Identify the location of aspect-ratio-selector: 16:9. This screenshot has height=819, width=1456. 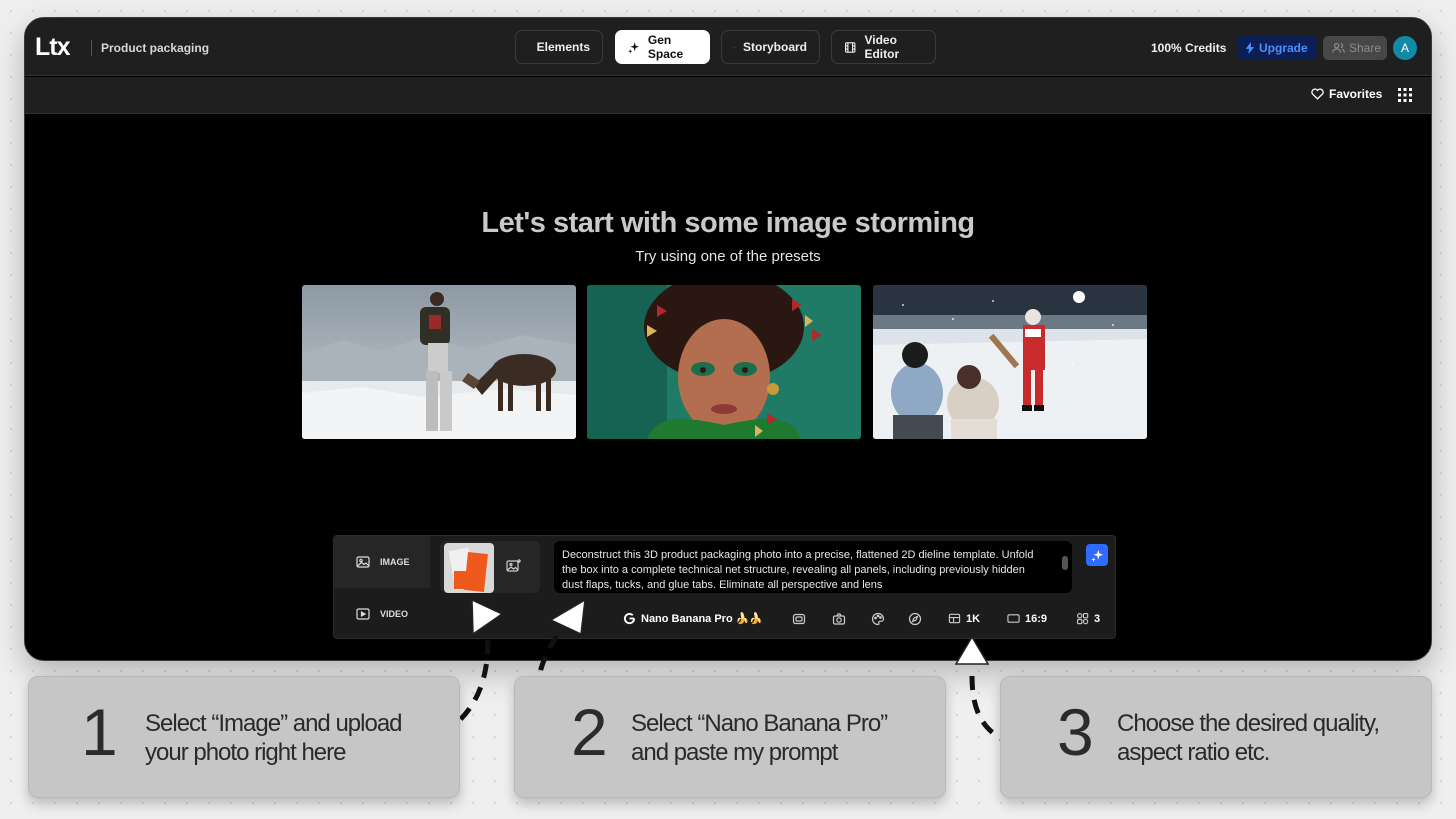
(1027, 618).